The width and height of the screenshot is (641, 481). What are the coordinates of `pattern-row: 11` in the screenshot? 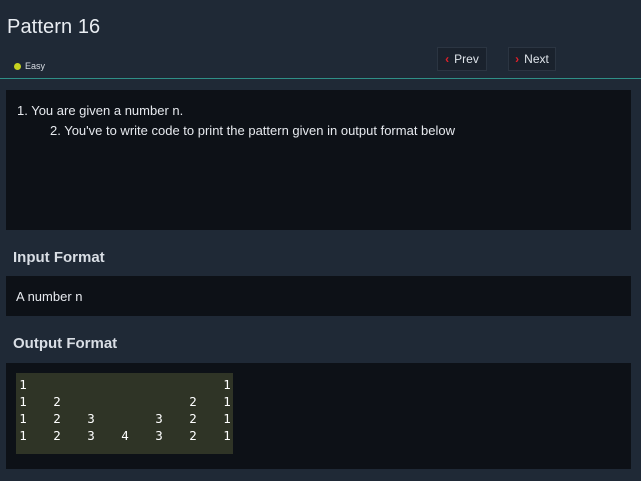 It's located at (124, 385).